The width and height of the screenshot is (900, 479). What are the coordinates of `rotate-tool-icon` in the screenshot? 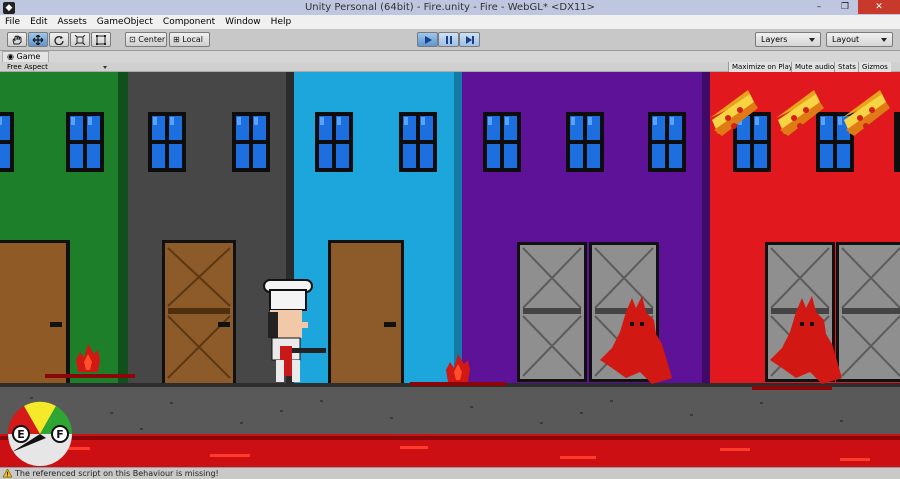 It's located at (59, 40).